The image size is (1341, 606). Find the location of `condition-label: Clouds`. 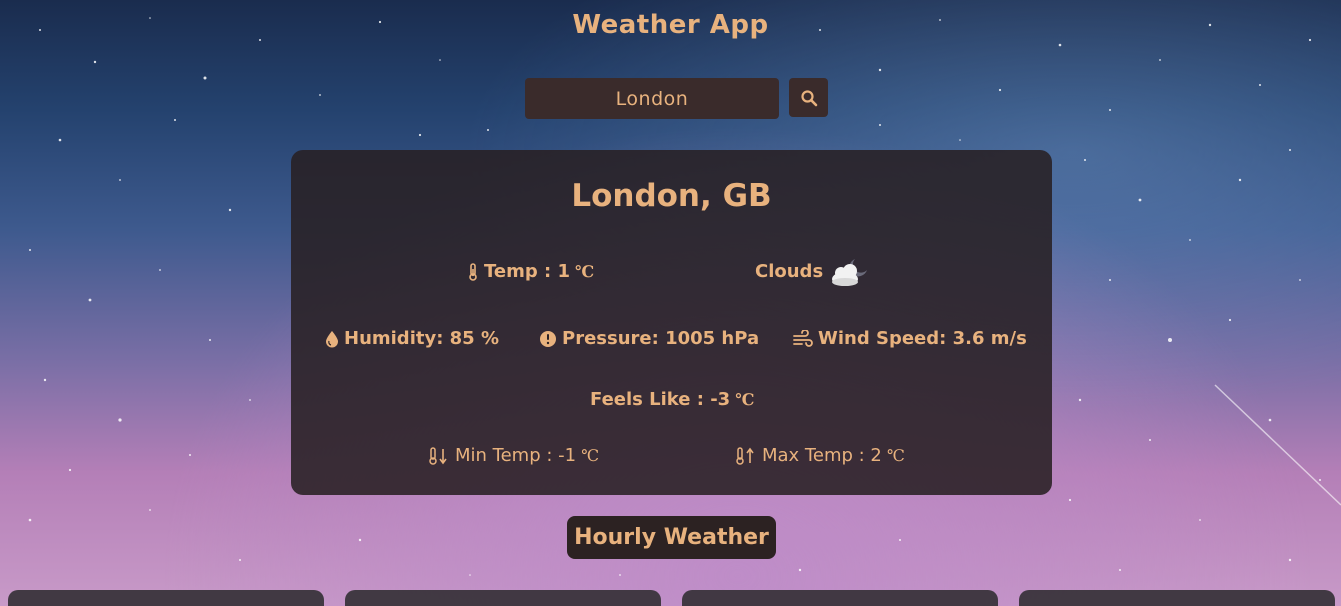

condition-label: Clouds is located at coordinates (789, 271).